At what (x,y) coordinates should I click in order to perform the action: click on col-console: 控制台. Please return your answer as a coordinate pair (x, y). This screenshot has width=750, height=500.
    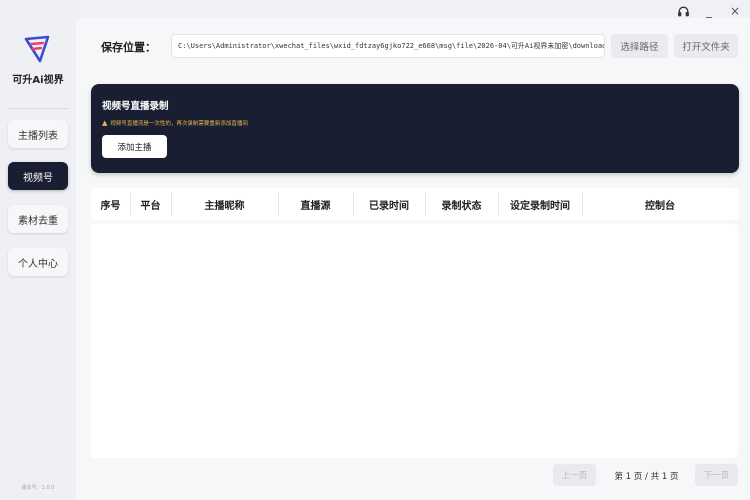
    Looking at the image, I should click on (660, 204).